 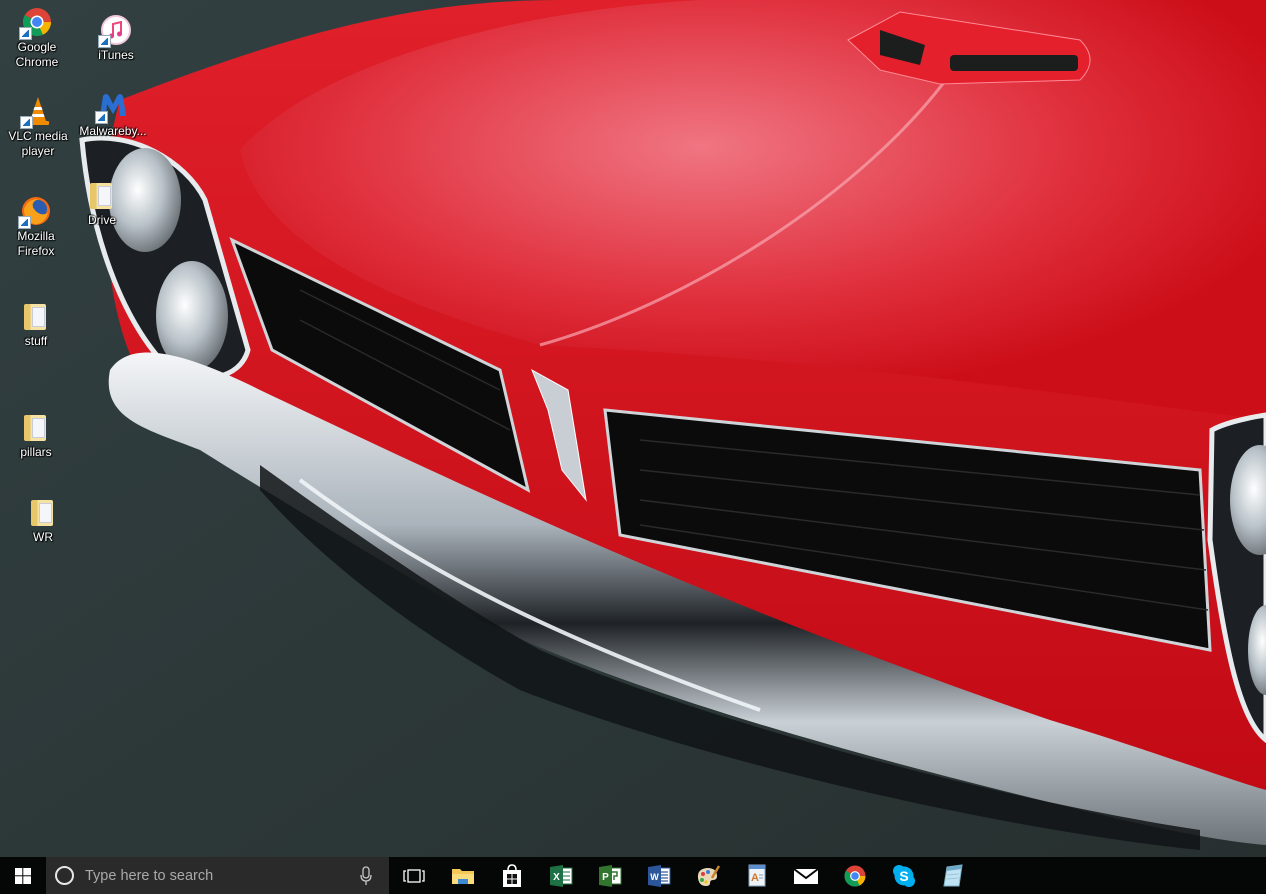 What do you see at coordinates (115, 31) in the screenshot?
I see `itunes-icon` at bounding box center [115, 31].